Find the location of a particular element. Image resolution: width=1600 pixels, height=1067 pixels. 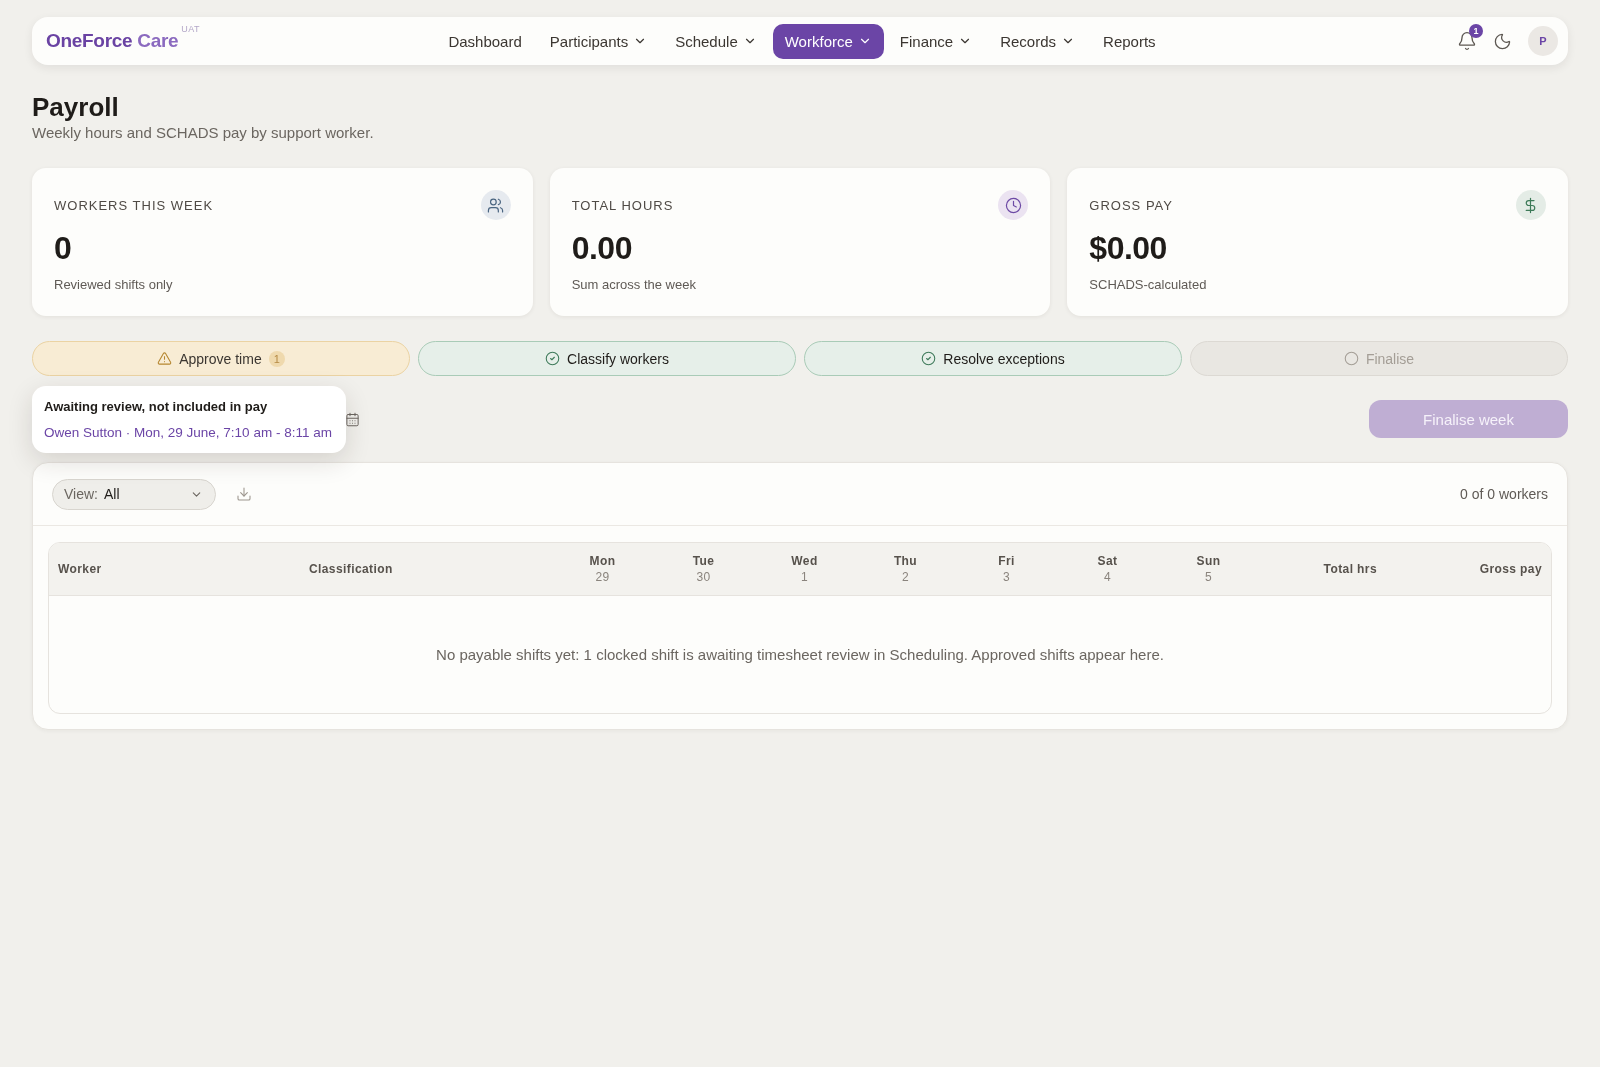

popover-title: Awaiting review, not included in pay is located at coordinates (156, 407).